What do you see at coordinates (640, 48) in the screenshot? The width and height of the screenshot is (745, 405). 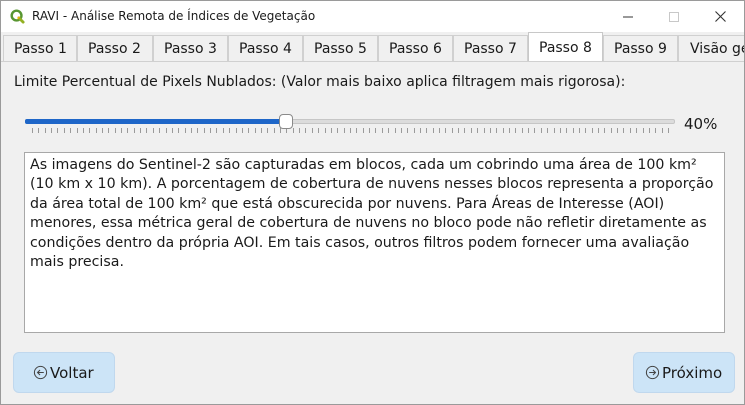 I see `tab-passo-9: Passo 9` at bounding box center [640, 48].